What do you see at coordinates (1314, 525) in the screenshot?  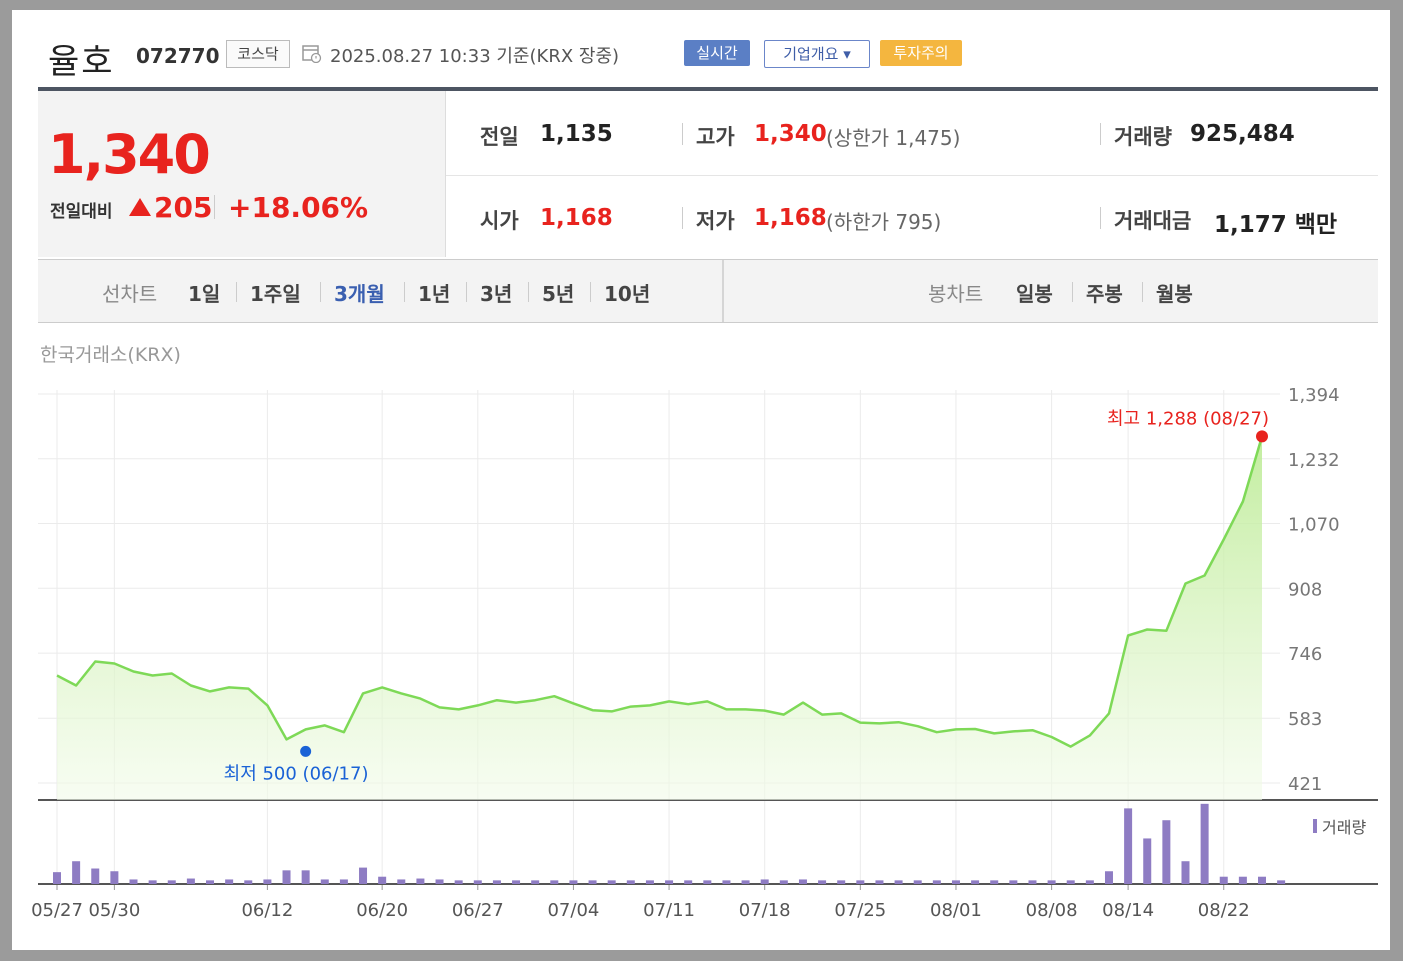 I see `y-tick-label: 1,070` at bounding box center [1314, 525].